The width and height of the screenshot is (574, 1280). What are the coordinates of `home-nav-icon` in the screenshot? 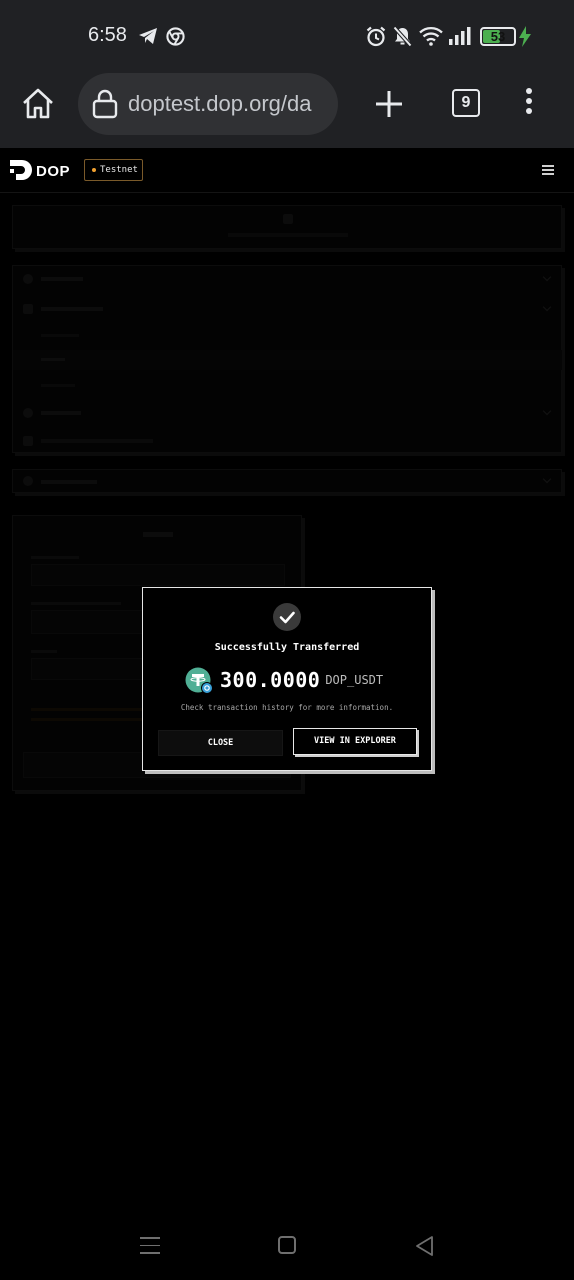 It's located at (287, 1245).